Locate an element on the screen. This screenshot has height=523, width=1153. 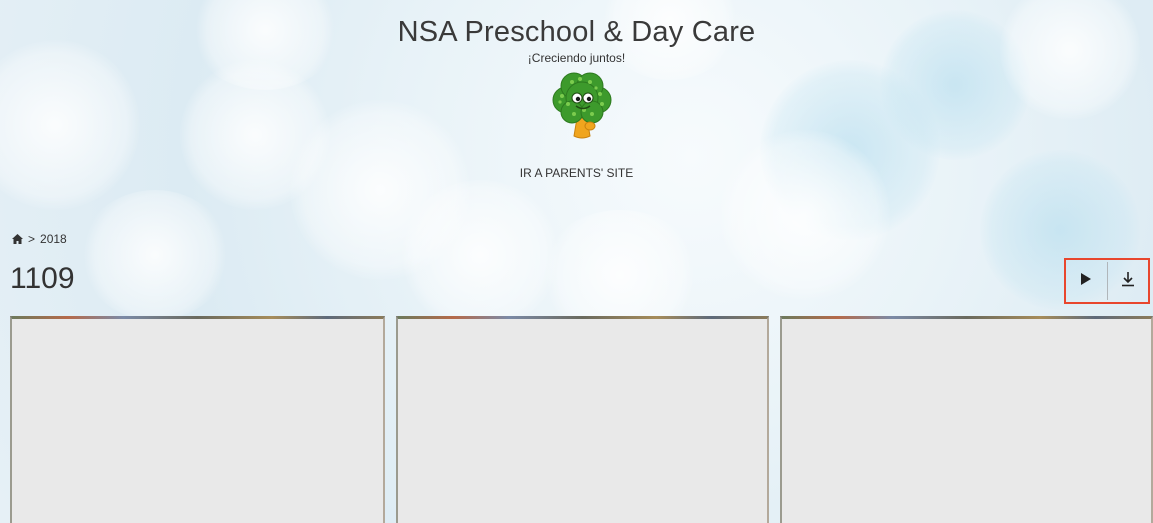
site-tagline: ¡Creciendo juntos! is located at coordinates (576, 58).